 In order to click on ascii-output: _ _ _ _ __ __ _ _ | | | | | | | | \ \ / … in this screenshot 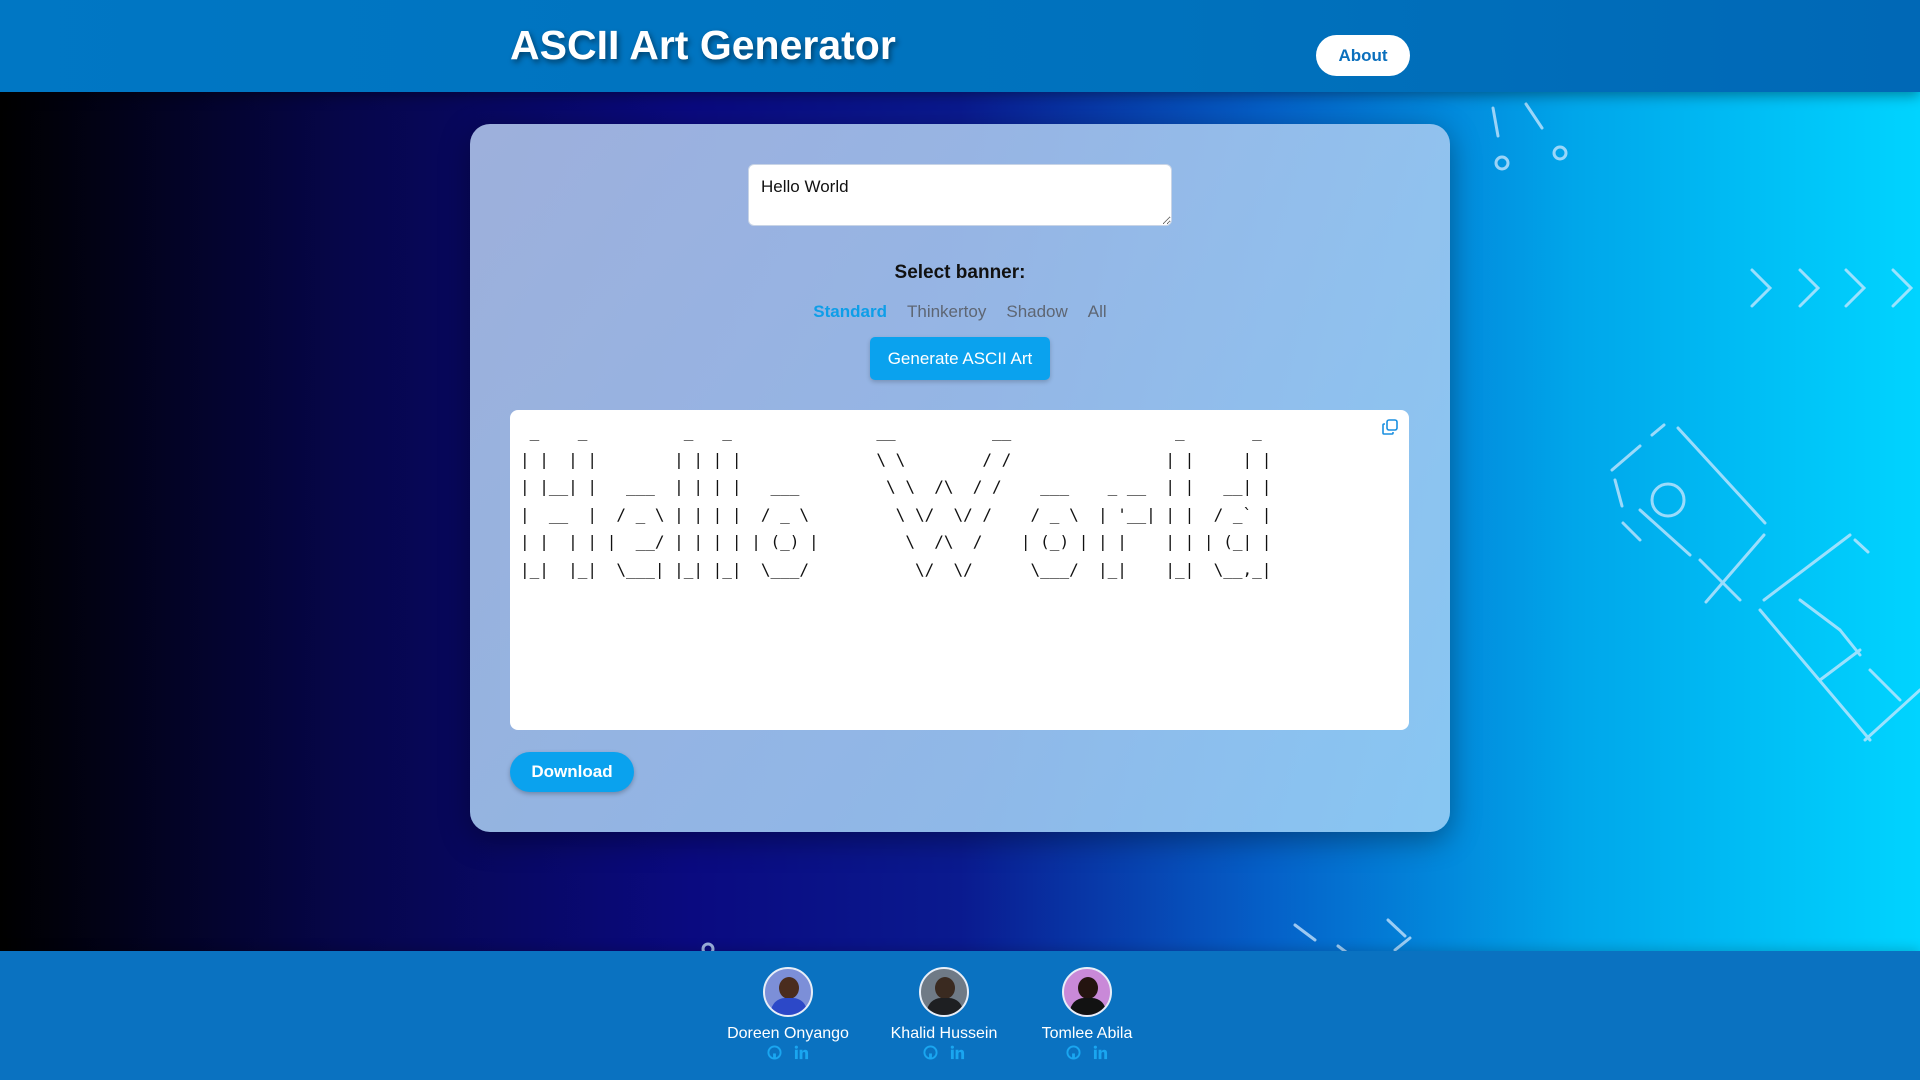, I will do `click(896, 500)`.